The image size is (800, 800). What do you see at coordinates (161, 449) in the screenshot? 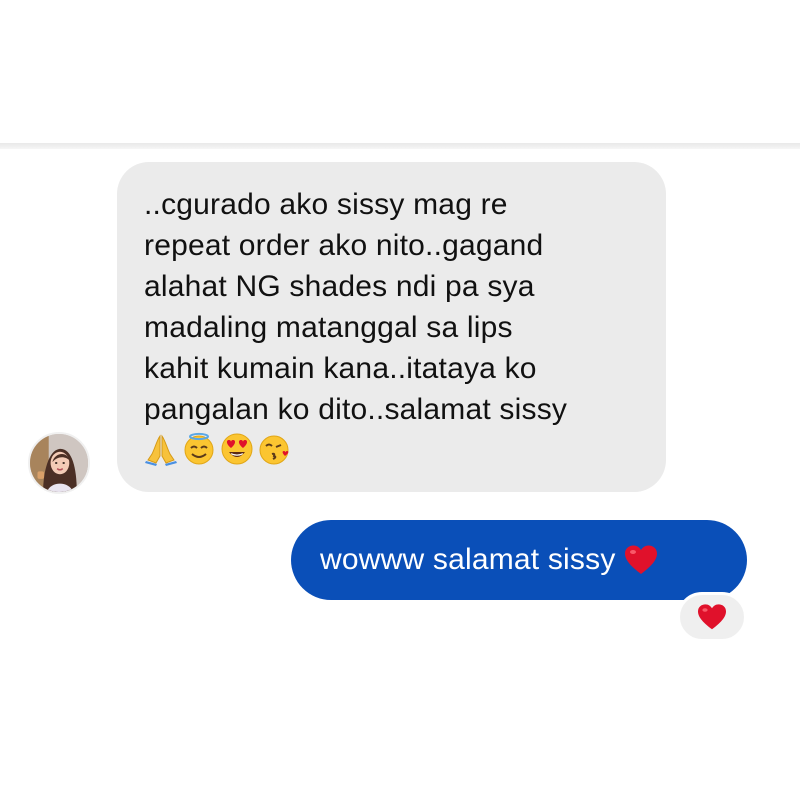
I see `folded-hands-icon` at bounding box center [161, 449].